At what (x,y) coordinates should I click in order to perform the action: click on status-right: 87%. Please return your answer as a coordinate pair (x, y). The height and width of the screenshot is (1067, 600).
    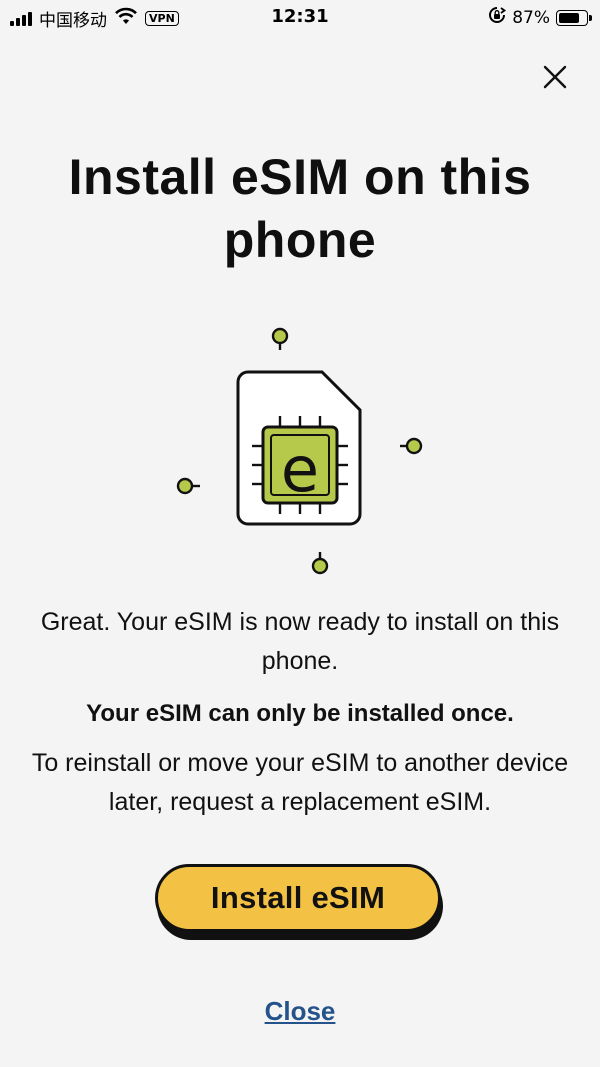
    Looking at the image, I should click on (540, 17).